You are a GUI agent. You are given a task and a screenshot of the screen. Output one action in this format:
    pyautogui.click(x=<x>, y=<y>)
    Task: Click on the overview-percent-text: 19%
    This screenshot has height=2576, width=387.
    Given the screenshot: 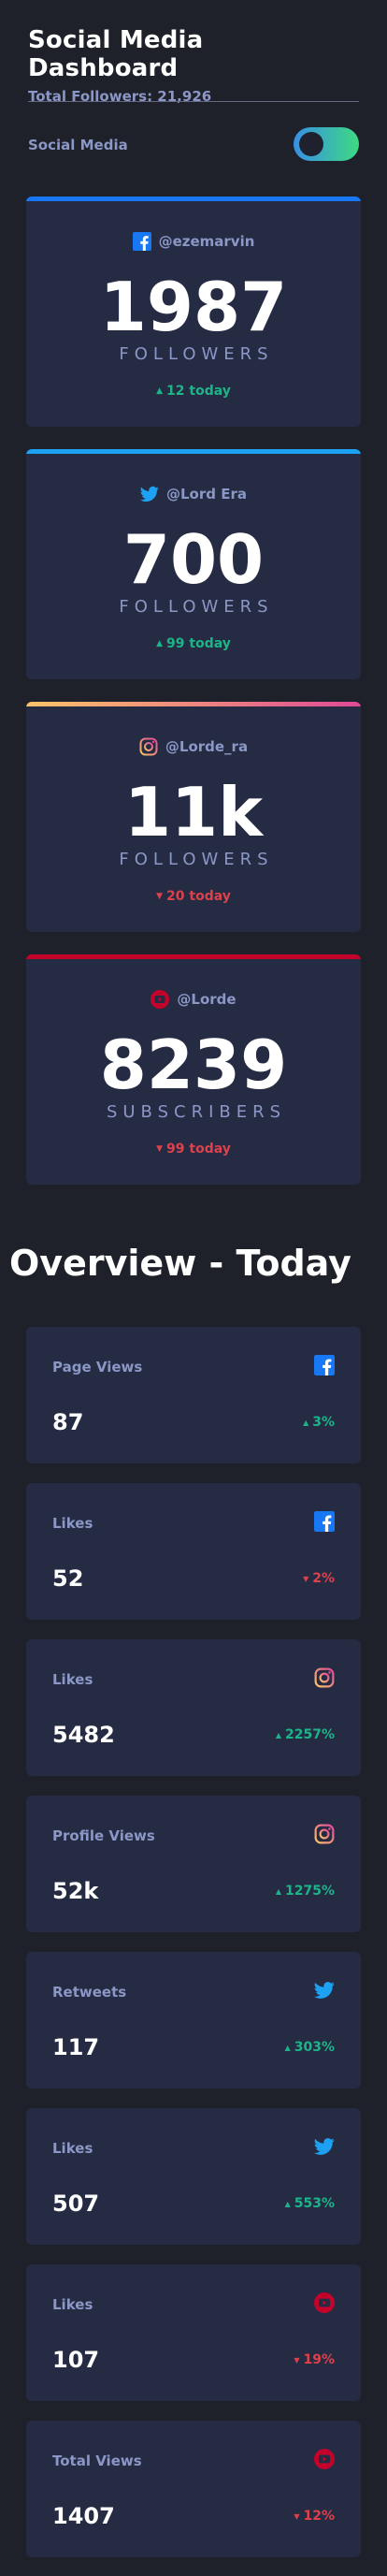 What is the action you would take?
    pyautogui.click(x=319, y=2359)
    